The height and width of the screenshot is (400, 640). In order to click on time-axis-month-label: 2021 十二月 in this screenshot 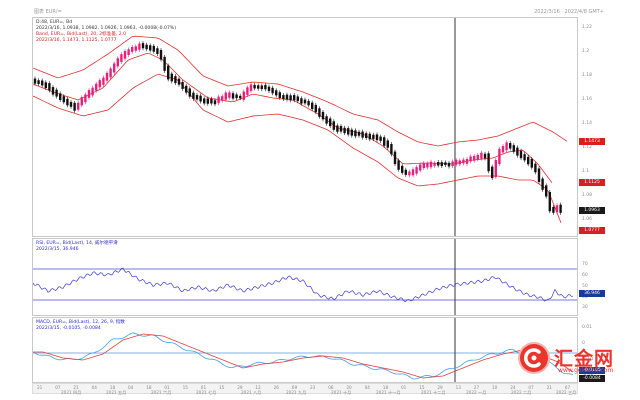, I will do `click(433, 392)`.